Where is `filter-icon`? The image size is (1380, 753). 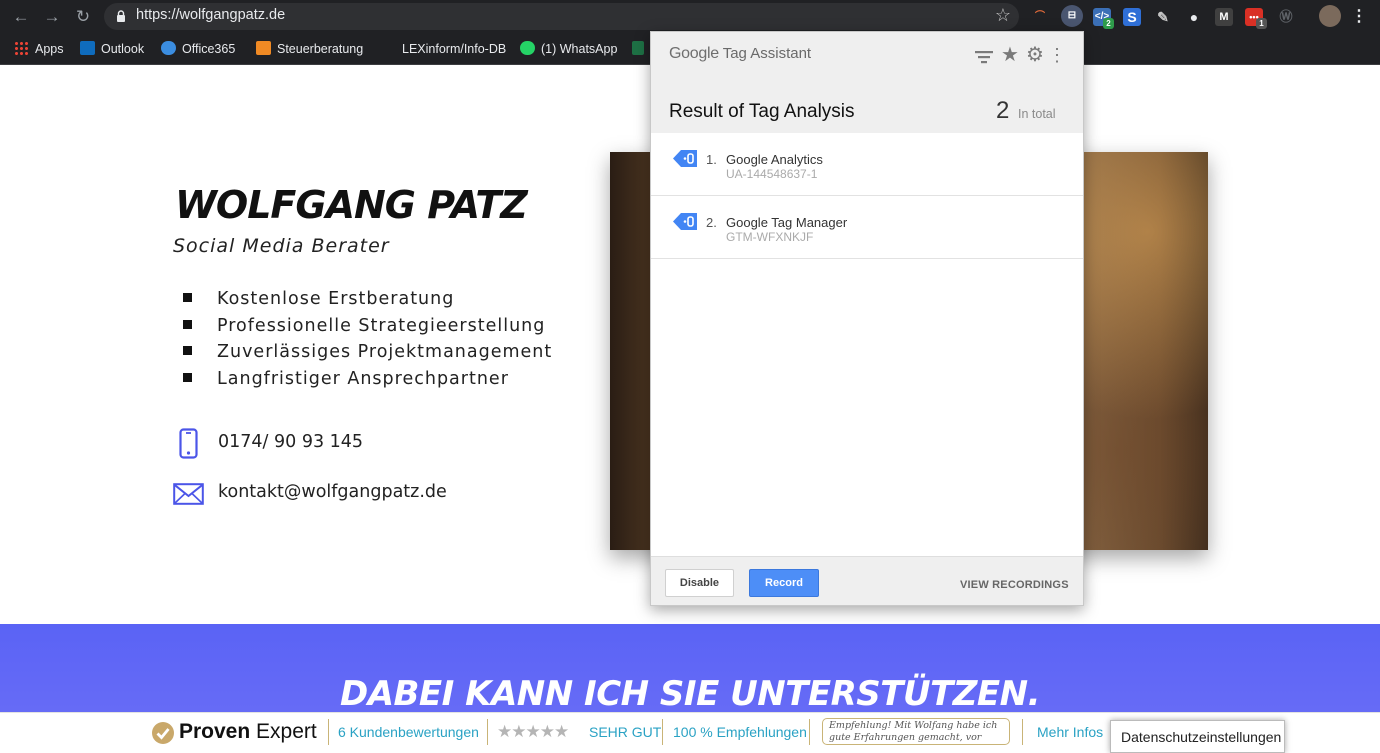 filter-icon is located at coordinates (984, 57).